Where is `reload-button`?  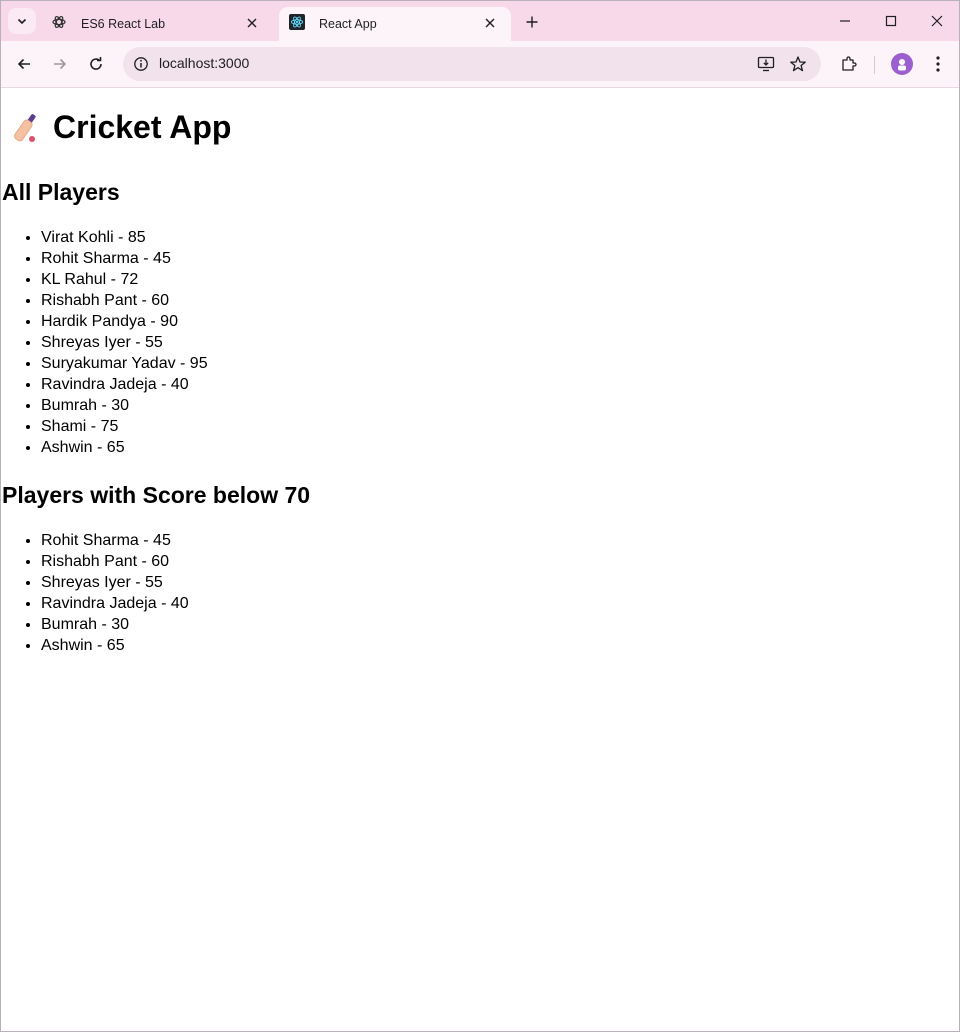 reload-button is located at coordinates (96, 64).